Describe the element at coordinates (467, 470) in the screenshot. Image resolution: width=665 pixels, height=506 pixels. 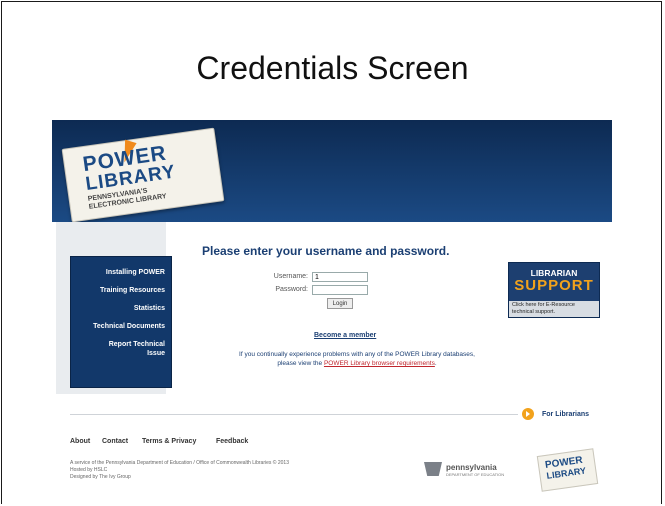
I see `pennsylvania-logo: pennsylvania DEPARTMENT OF EDUCATION` at that location.